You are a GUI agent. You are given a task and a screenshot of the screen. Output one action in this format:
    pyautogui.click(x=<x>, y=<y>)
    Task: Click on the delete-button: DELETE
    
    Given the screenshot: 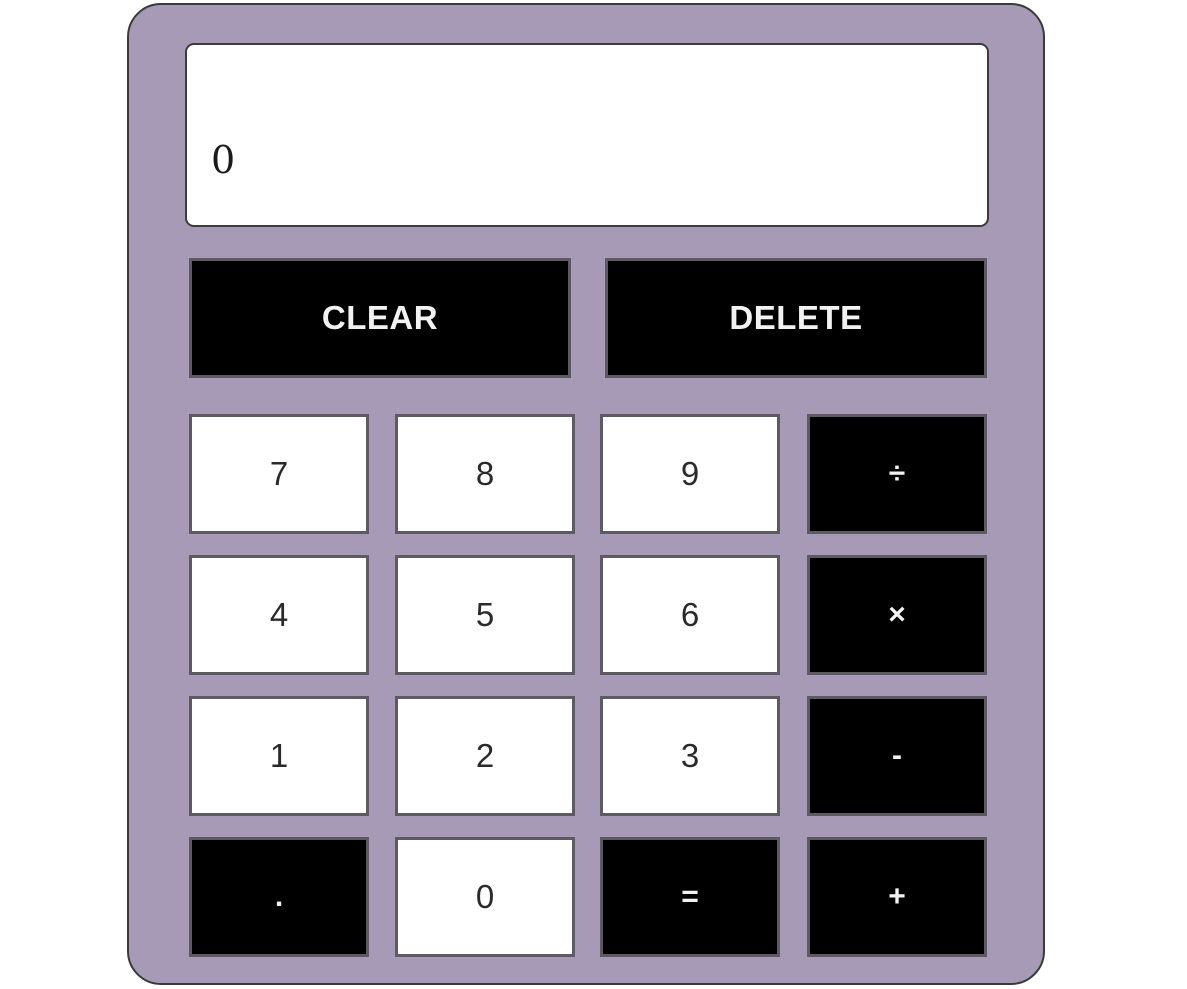 What is the action you would take?
    pyautogui.click(x=796, y=318)
    